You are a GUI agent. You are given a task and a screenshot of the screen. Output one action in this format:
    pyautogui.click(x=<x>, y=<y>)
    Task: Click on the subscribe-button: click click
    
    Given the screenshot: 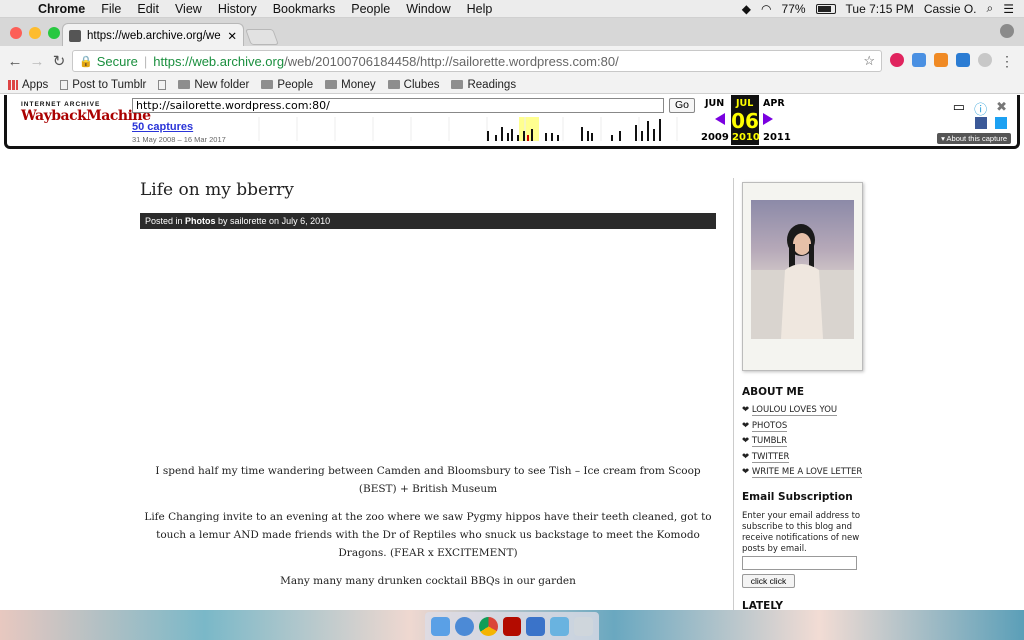 What is the action you would take?
    pyautogui.click(x=768, y=581)
    